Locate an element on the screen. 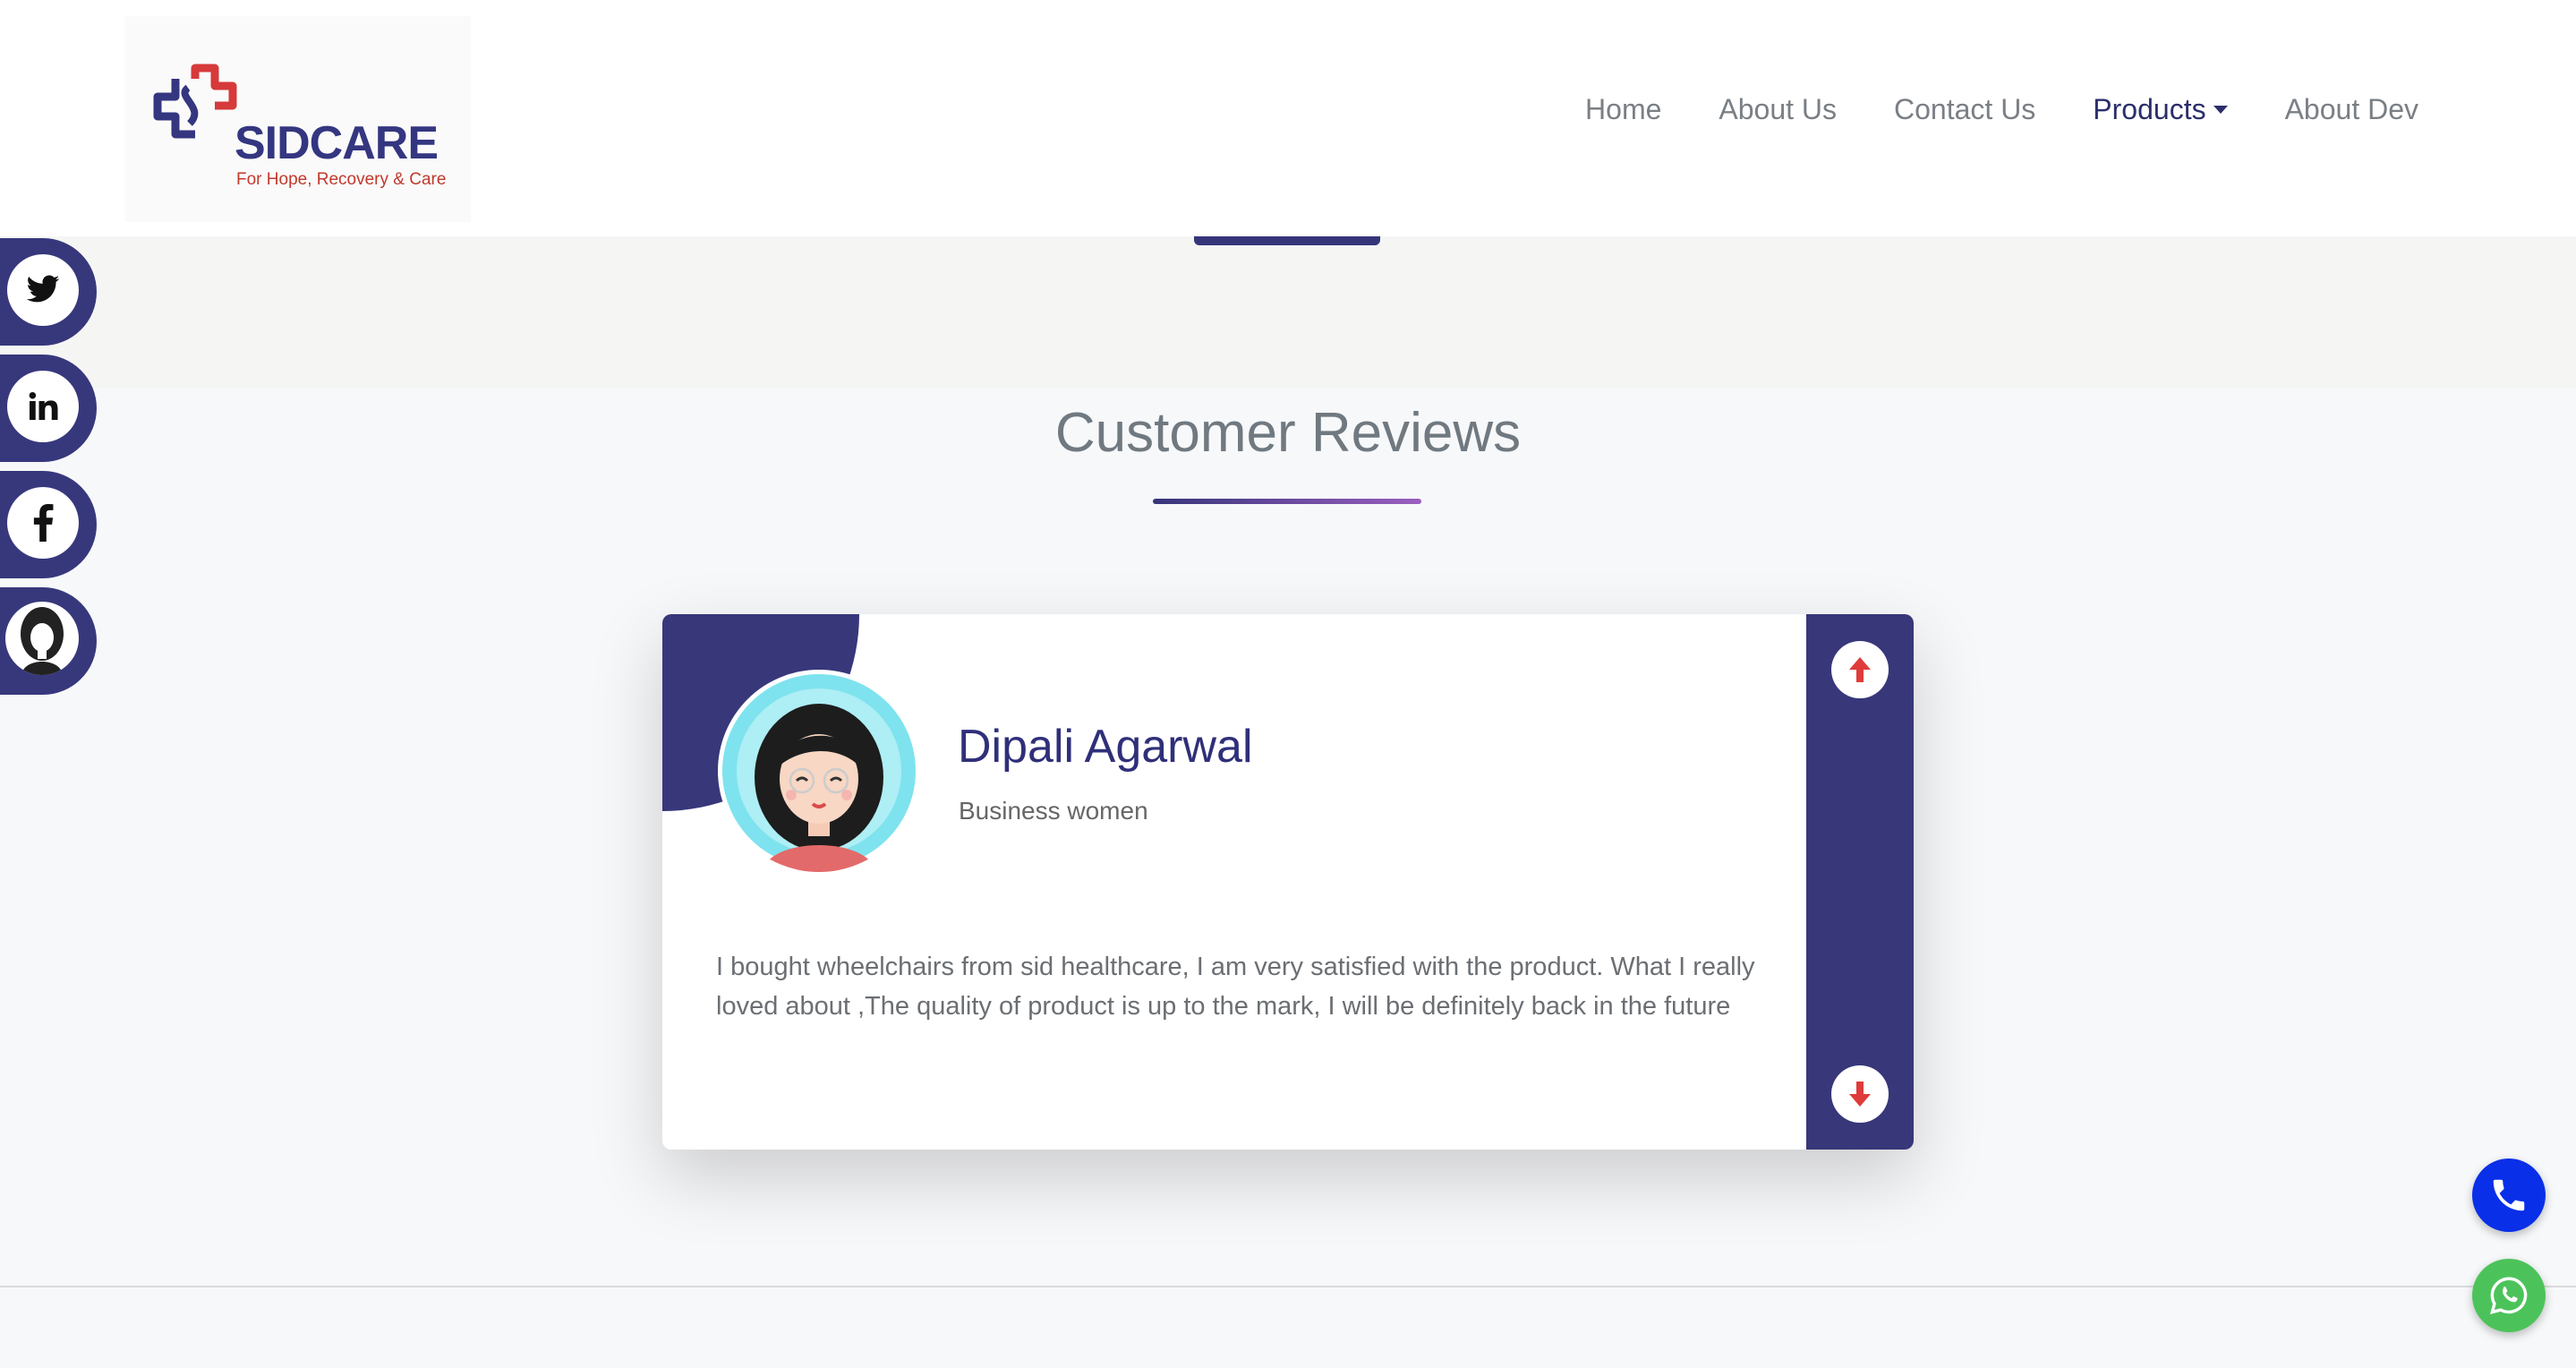 Image resolution: width=2576 pixels, height=1368 pixels. logo-tagline: For Hope, Recovery & Care is located at coordinates (341, 179).